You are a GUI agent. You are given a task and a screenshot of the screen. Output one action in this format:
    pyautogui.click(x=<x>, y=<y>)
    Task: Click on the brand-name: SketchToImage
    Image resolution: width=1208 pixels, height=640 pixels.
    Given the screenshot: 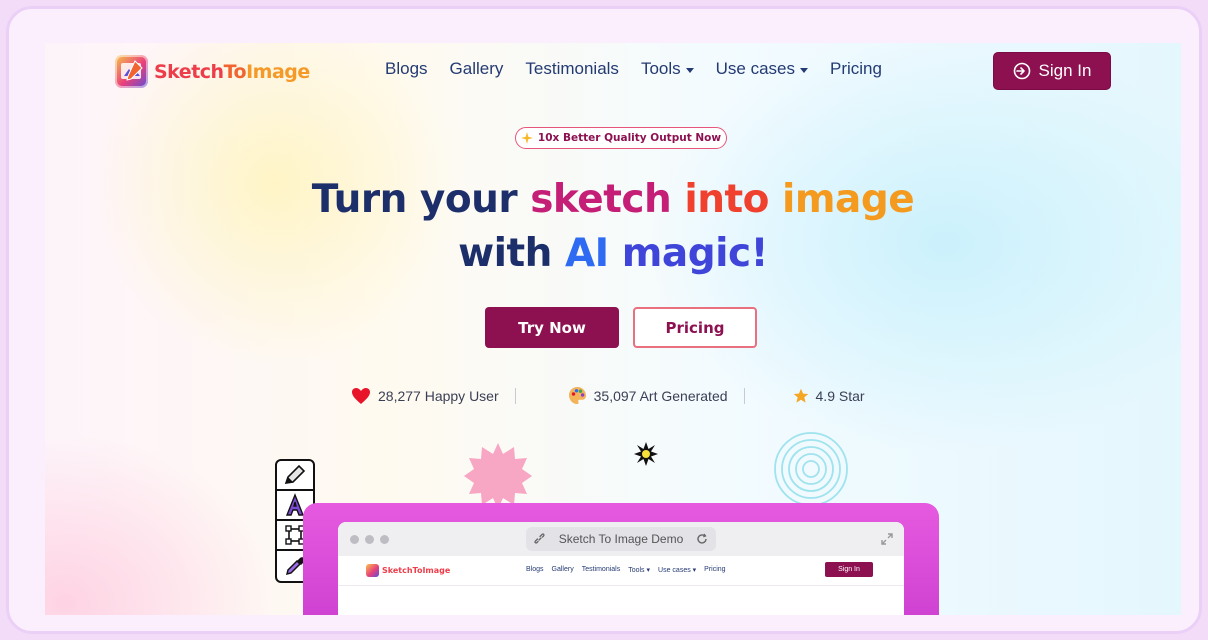 What is the action you would take?
    pyautogui.click(x=232, y=72)
    